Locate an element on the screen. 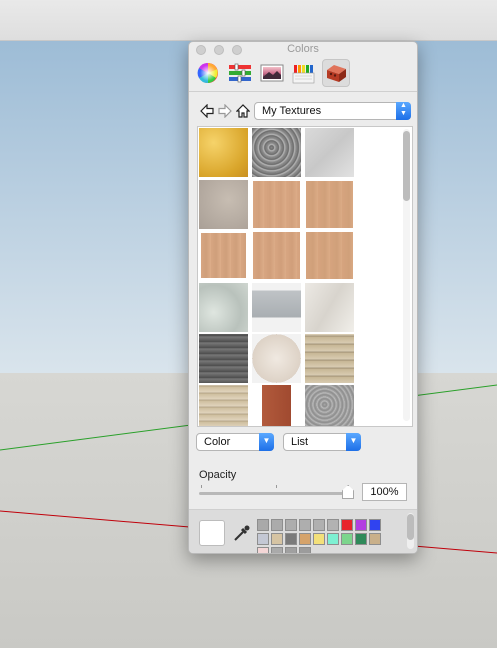 Image resolution: width=497 pixels, height=653 pixels. back-arrow-icon is located at coordinates (207, 112).